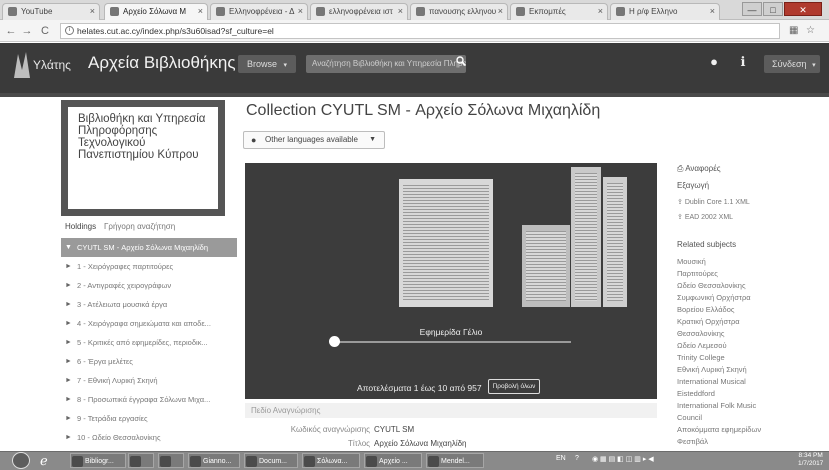  Describe the element at coordinates (743, 62) in the screenshot. I see `info-icon: ℹ` at that location.